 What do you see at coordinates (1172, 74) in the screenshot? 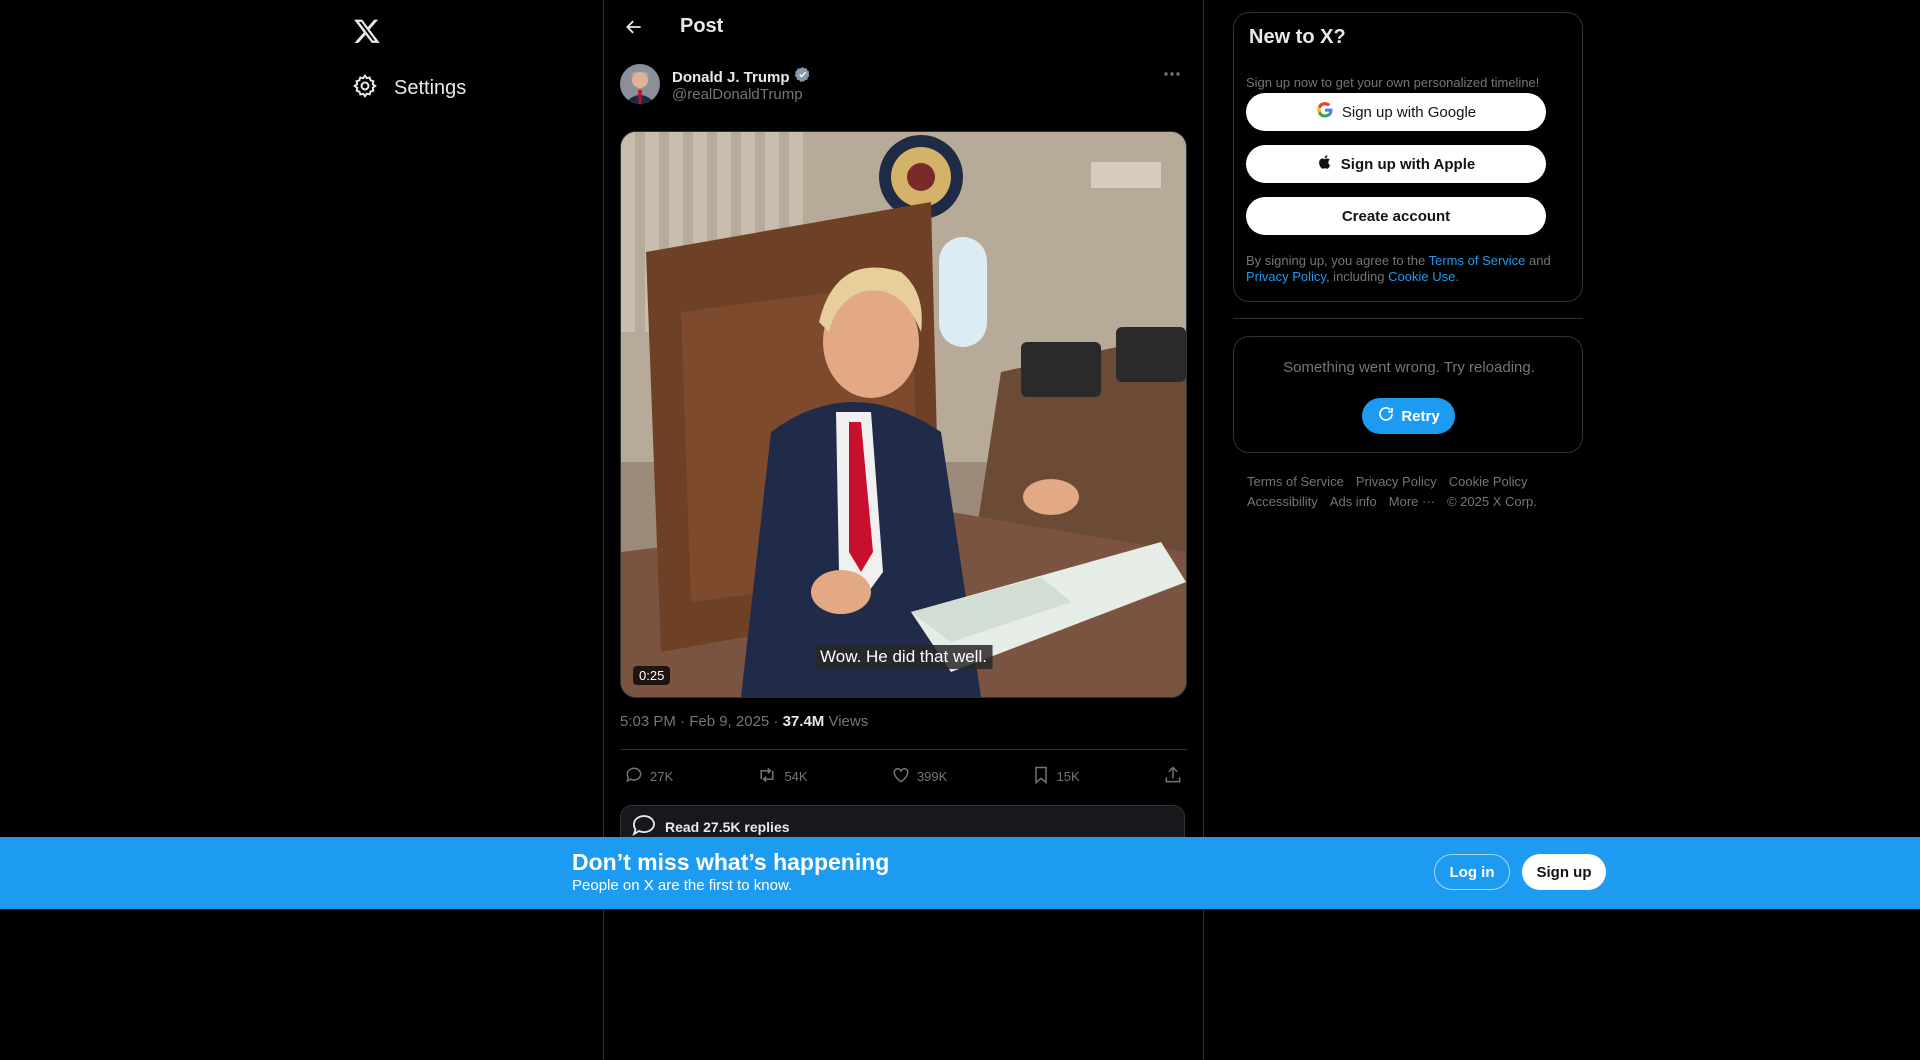
I see `more-options-icon` at bounding box center [1172, 74].